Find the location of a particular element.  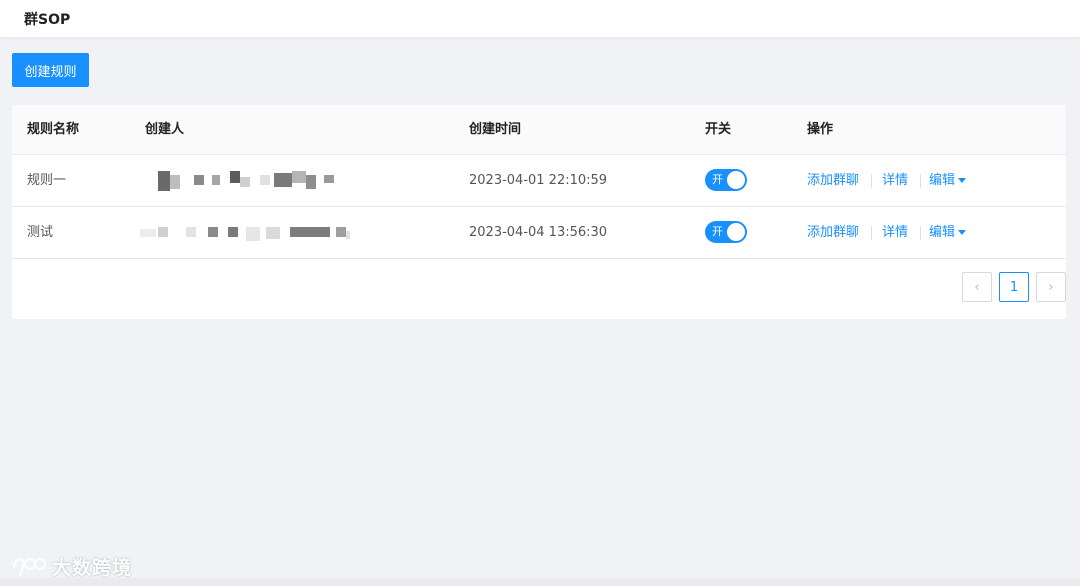

next-page-button: › is located at coordinates (1051, 287).